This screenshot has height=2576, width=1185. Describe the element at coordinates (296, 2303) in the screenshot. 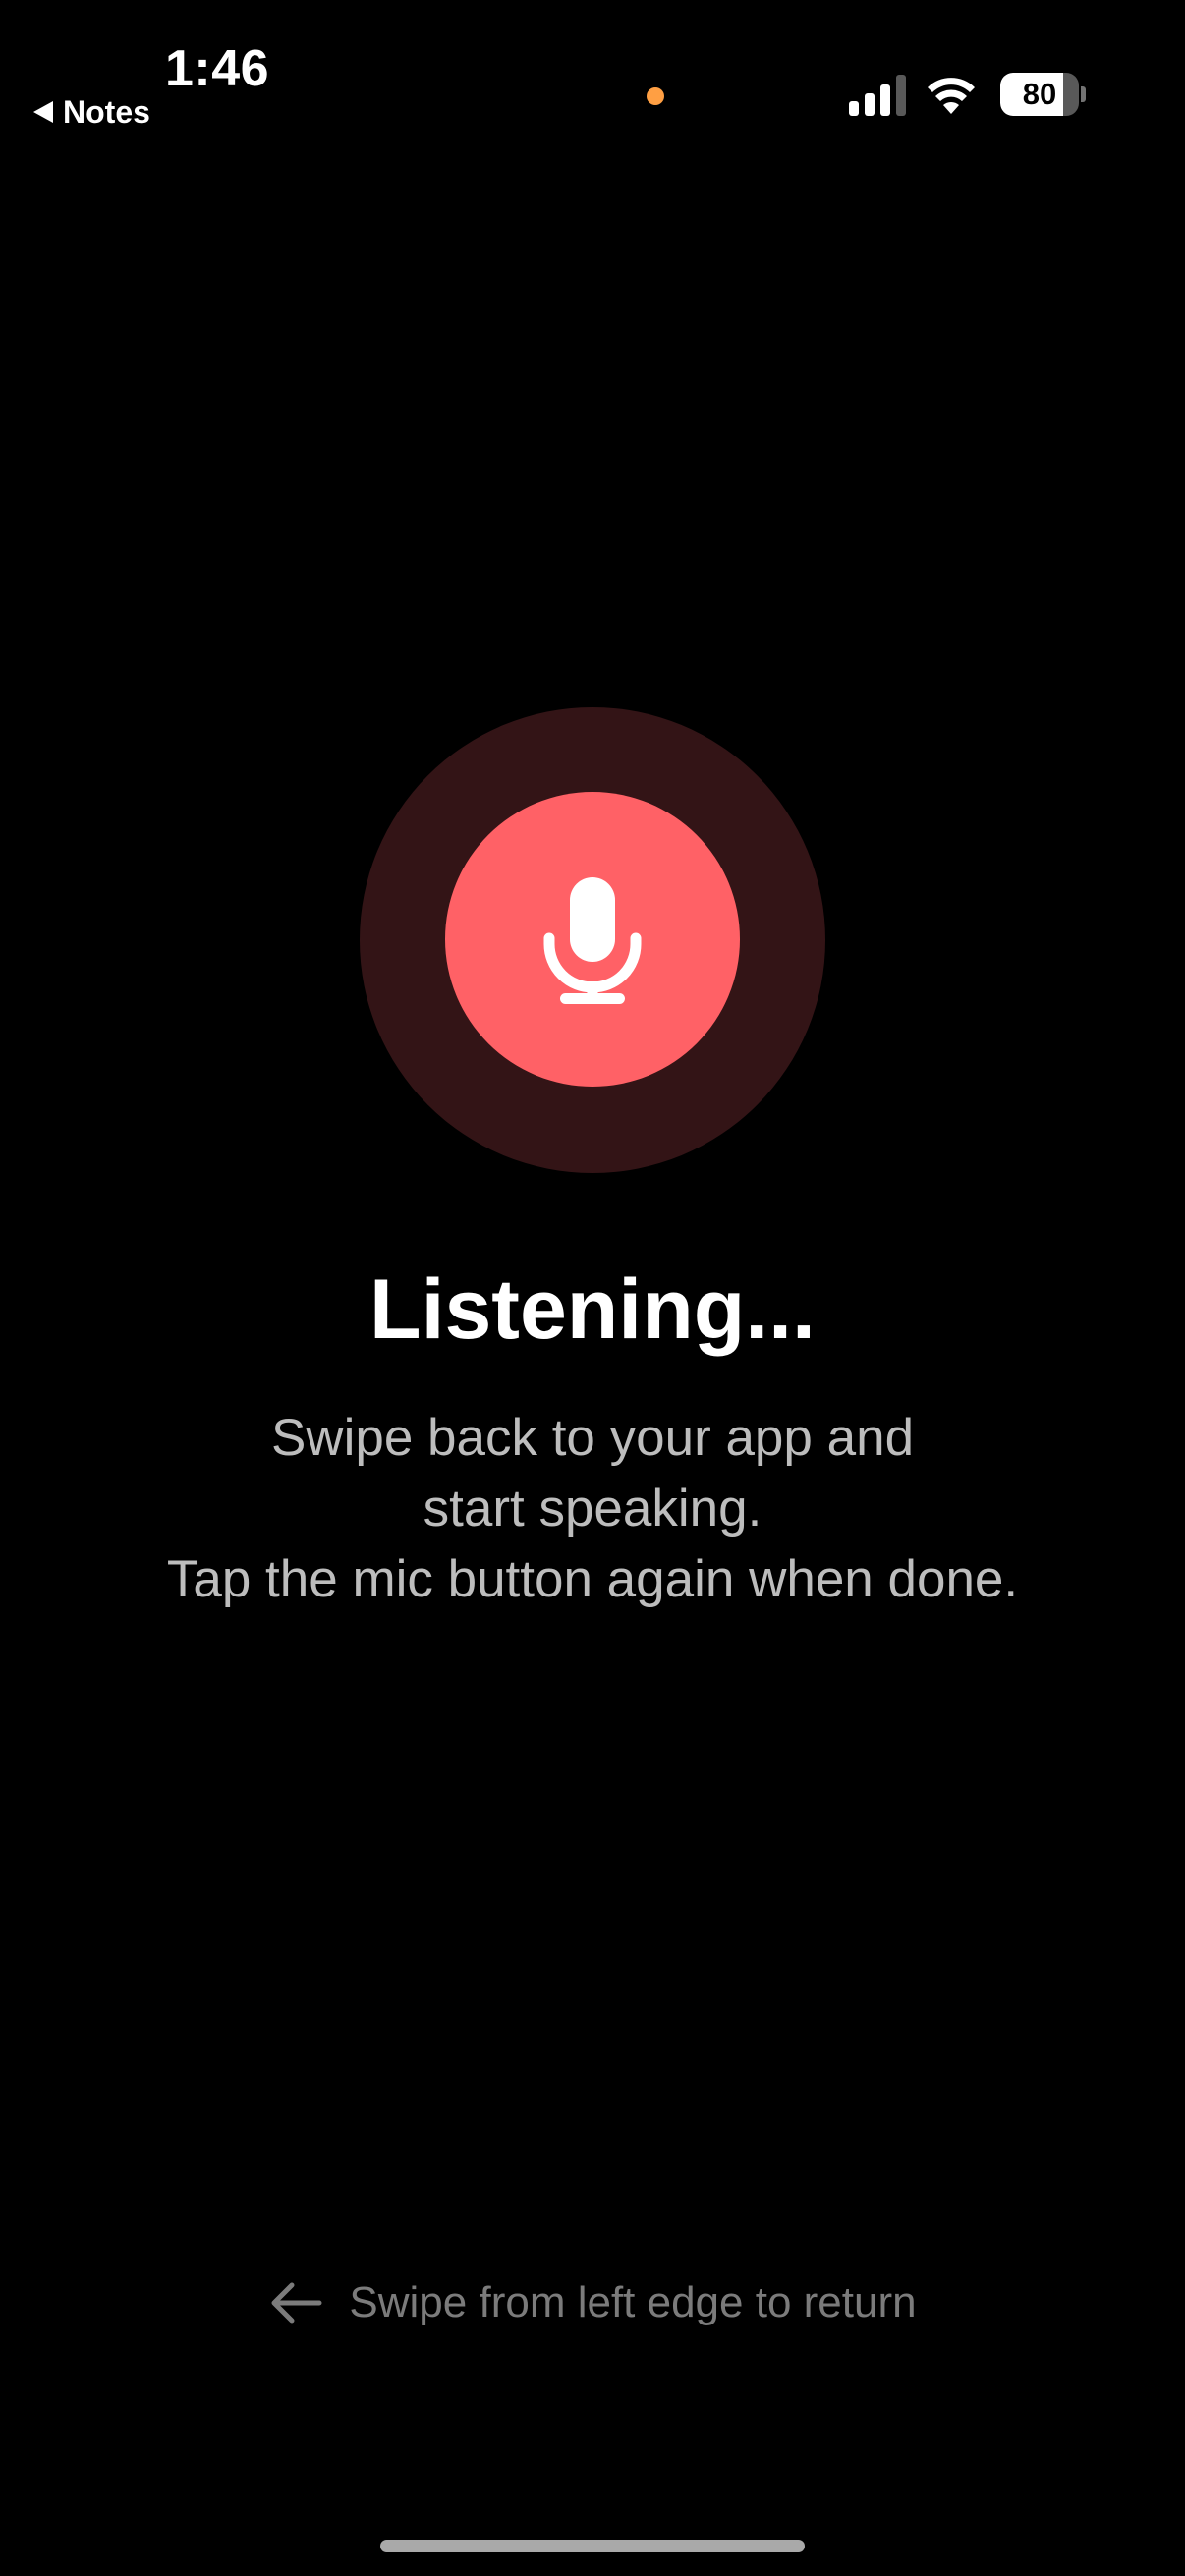

I see `arrow-left-icon` at that location.